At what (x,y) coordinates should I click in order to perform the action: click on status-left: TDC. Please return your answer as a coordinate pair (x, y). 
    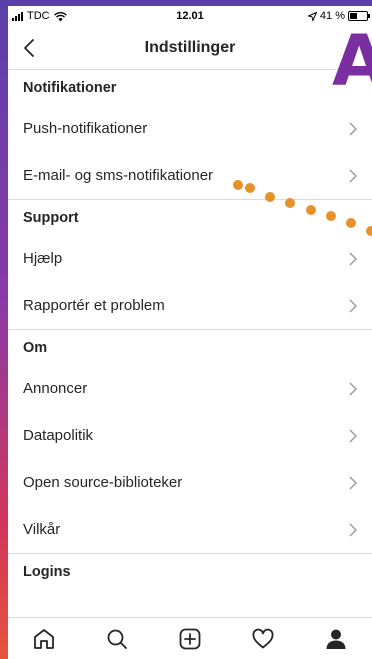
    Looking at the image, I should click on (39, 16).